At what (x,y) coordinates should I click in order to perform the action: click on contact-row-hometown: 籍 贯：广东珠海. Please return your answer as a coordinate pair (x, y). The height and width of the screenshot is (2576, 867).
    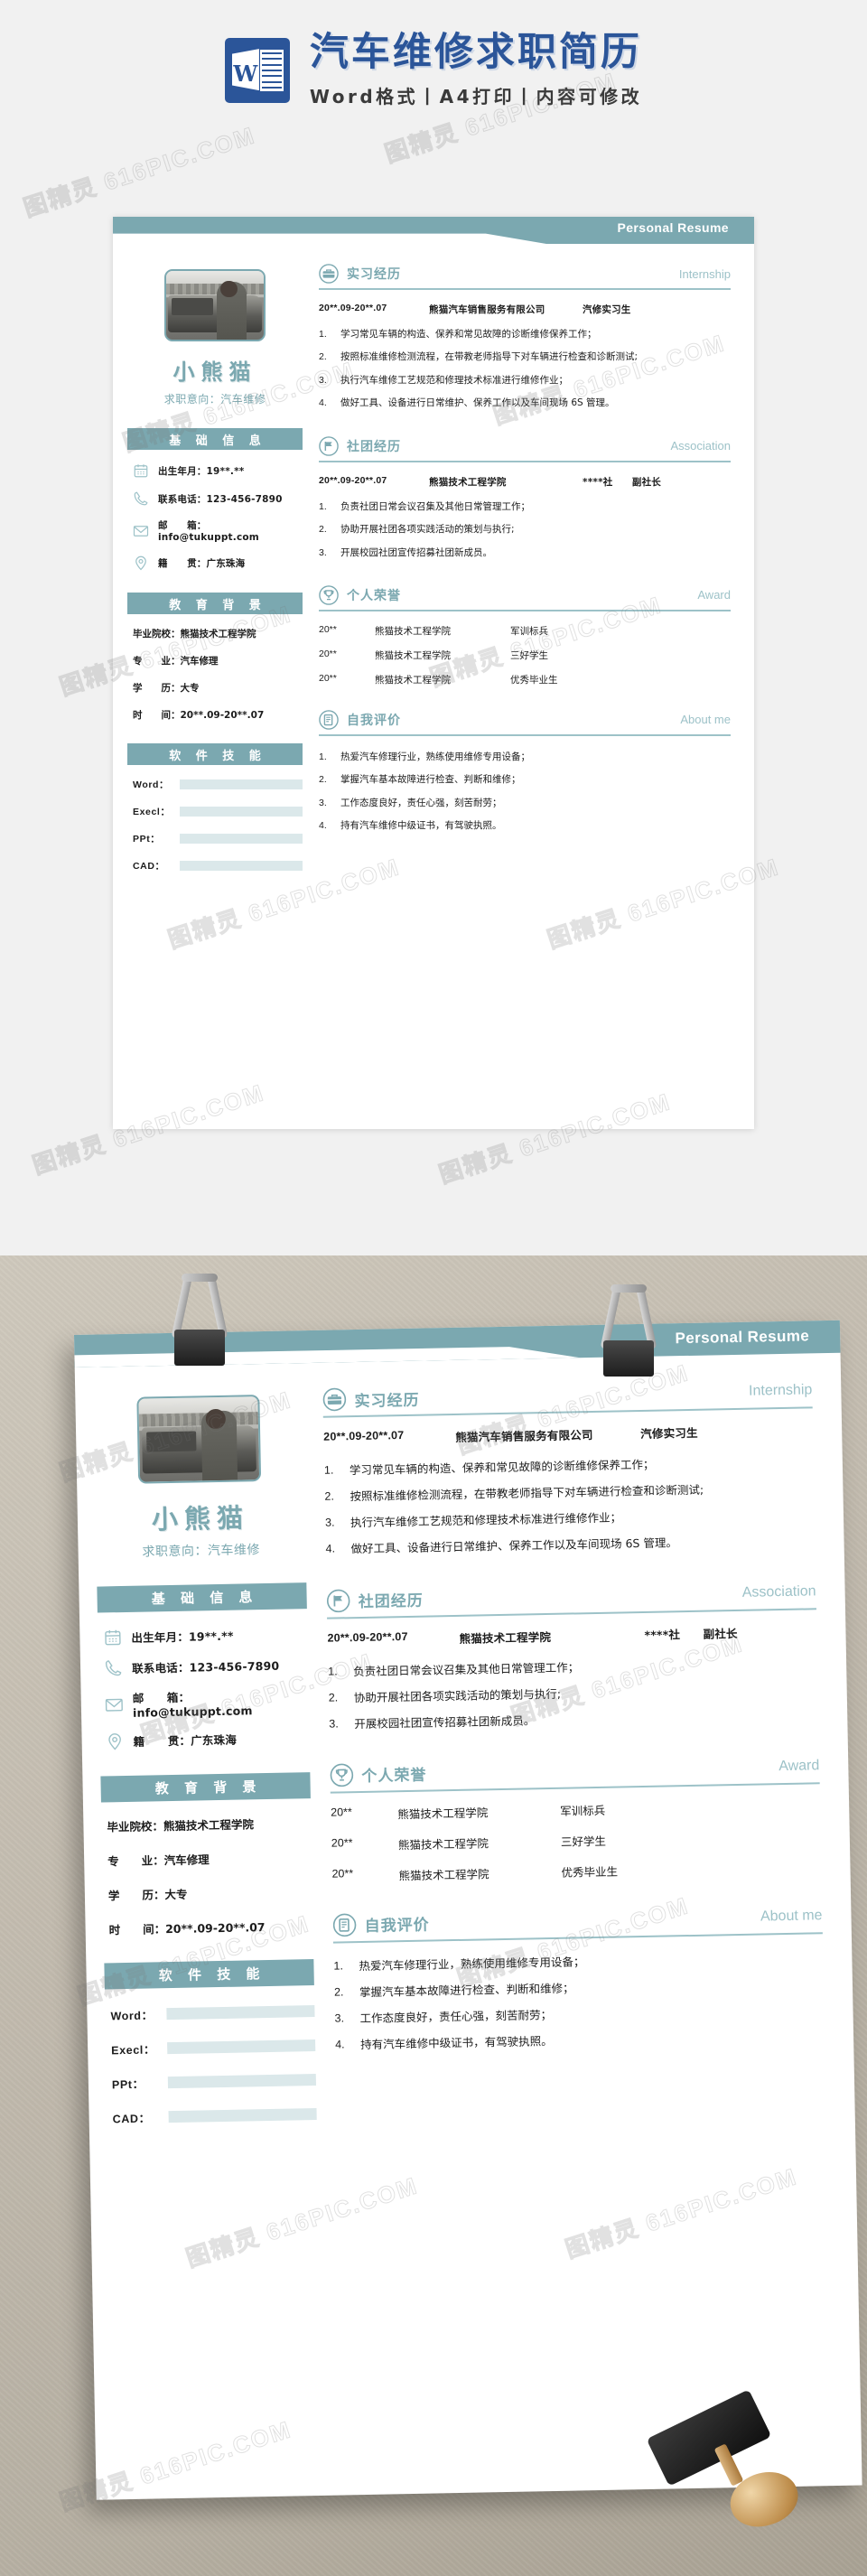
    Looking at the image, I should click on (207, 1739).